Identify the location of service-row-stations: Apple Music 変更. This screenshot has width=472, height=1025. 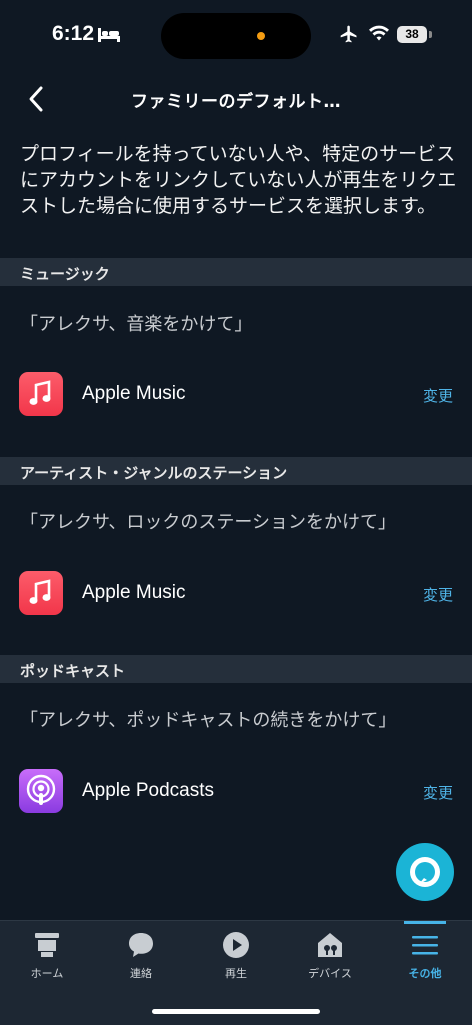
(236, 594).